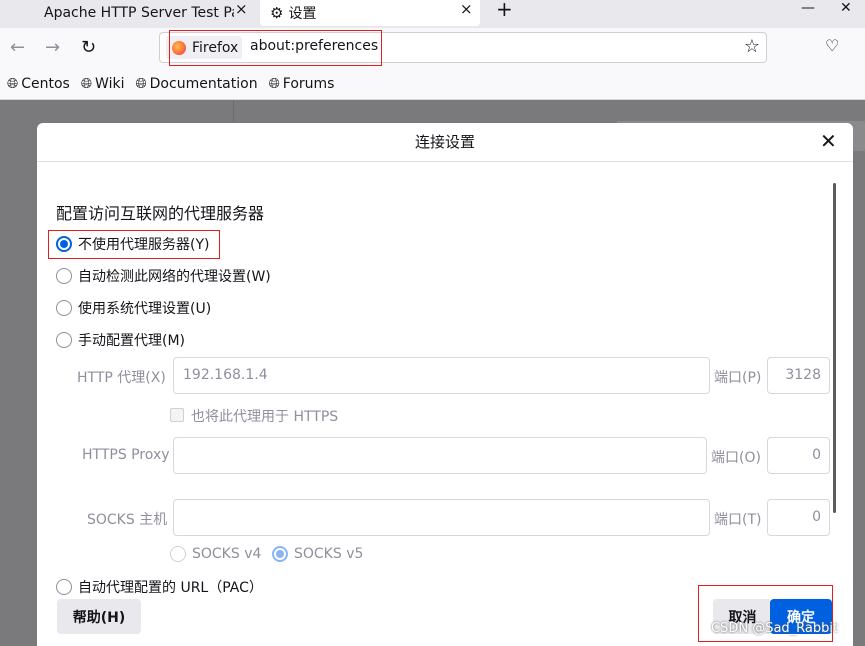 This screenshot has height=646, width=865. What do you see at coordinates (302, 14) in the screenshot?
I see `tab-label: 设置` at bounding box center [302, 14].